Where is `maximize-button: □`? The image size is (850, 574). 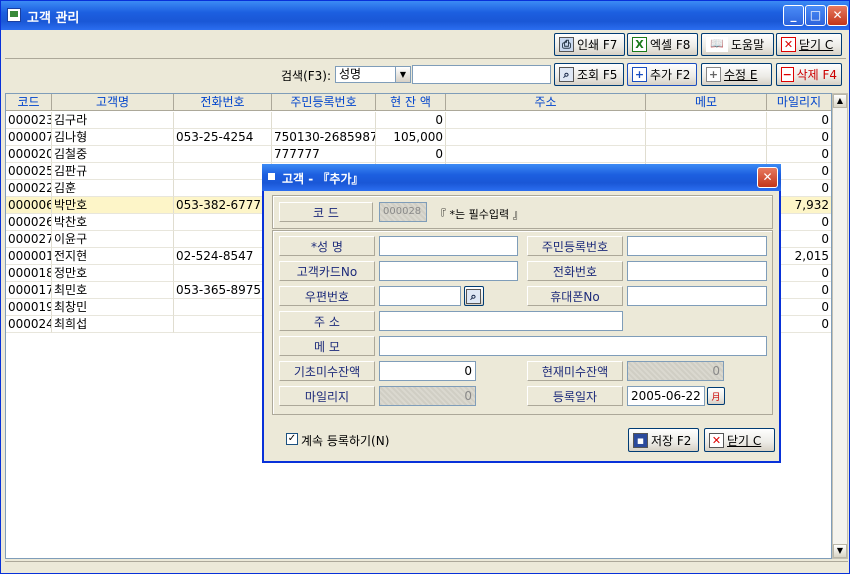
maximize-button: □ is located at coordinates (815, 15).